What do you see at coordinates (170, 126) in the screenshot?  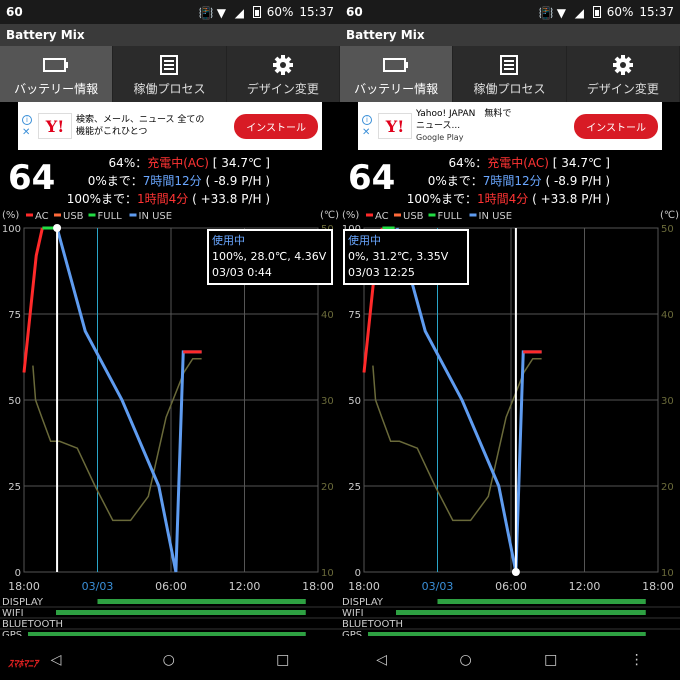 I see `ad-banner: i ✕ Y! 検索、メール、ニュース 全ての 機能がこれひとつ インストール` at bounding box center [170, 126].